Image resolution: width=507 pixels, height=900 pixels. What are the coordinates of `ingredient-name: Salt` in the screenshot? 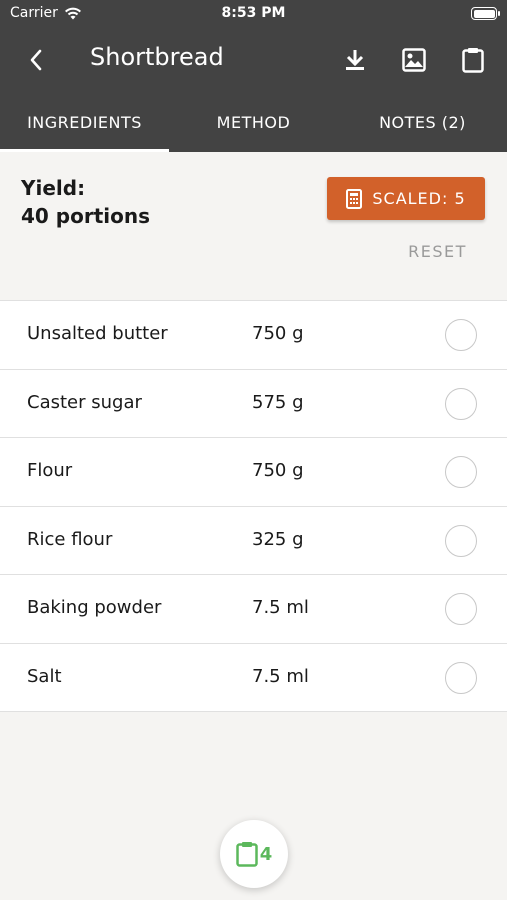 It's located at (44, 676).